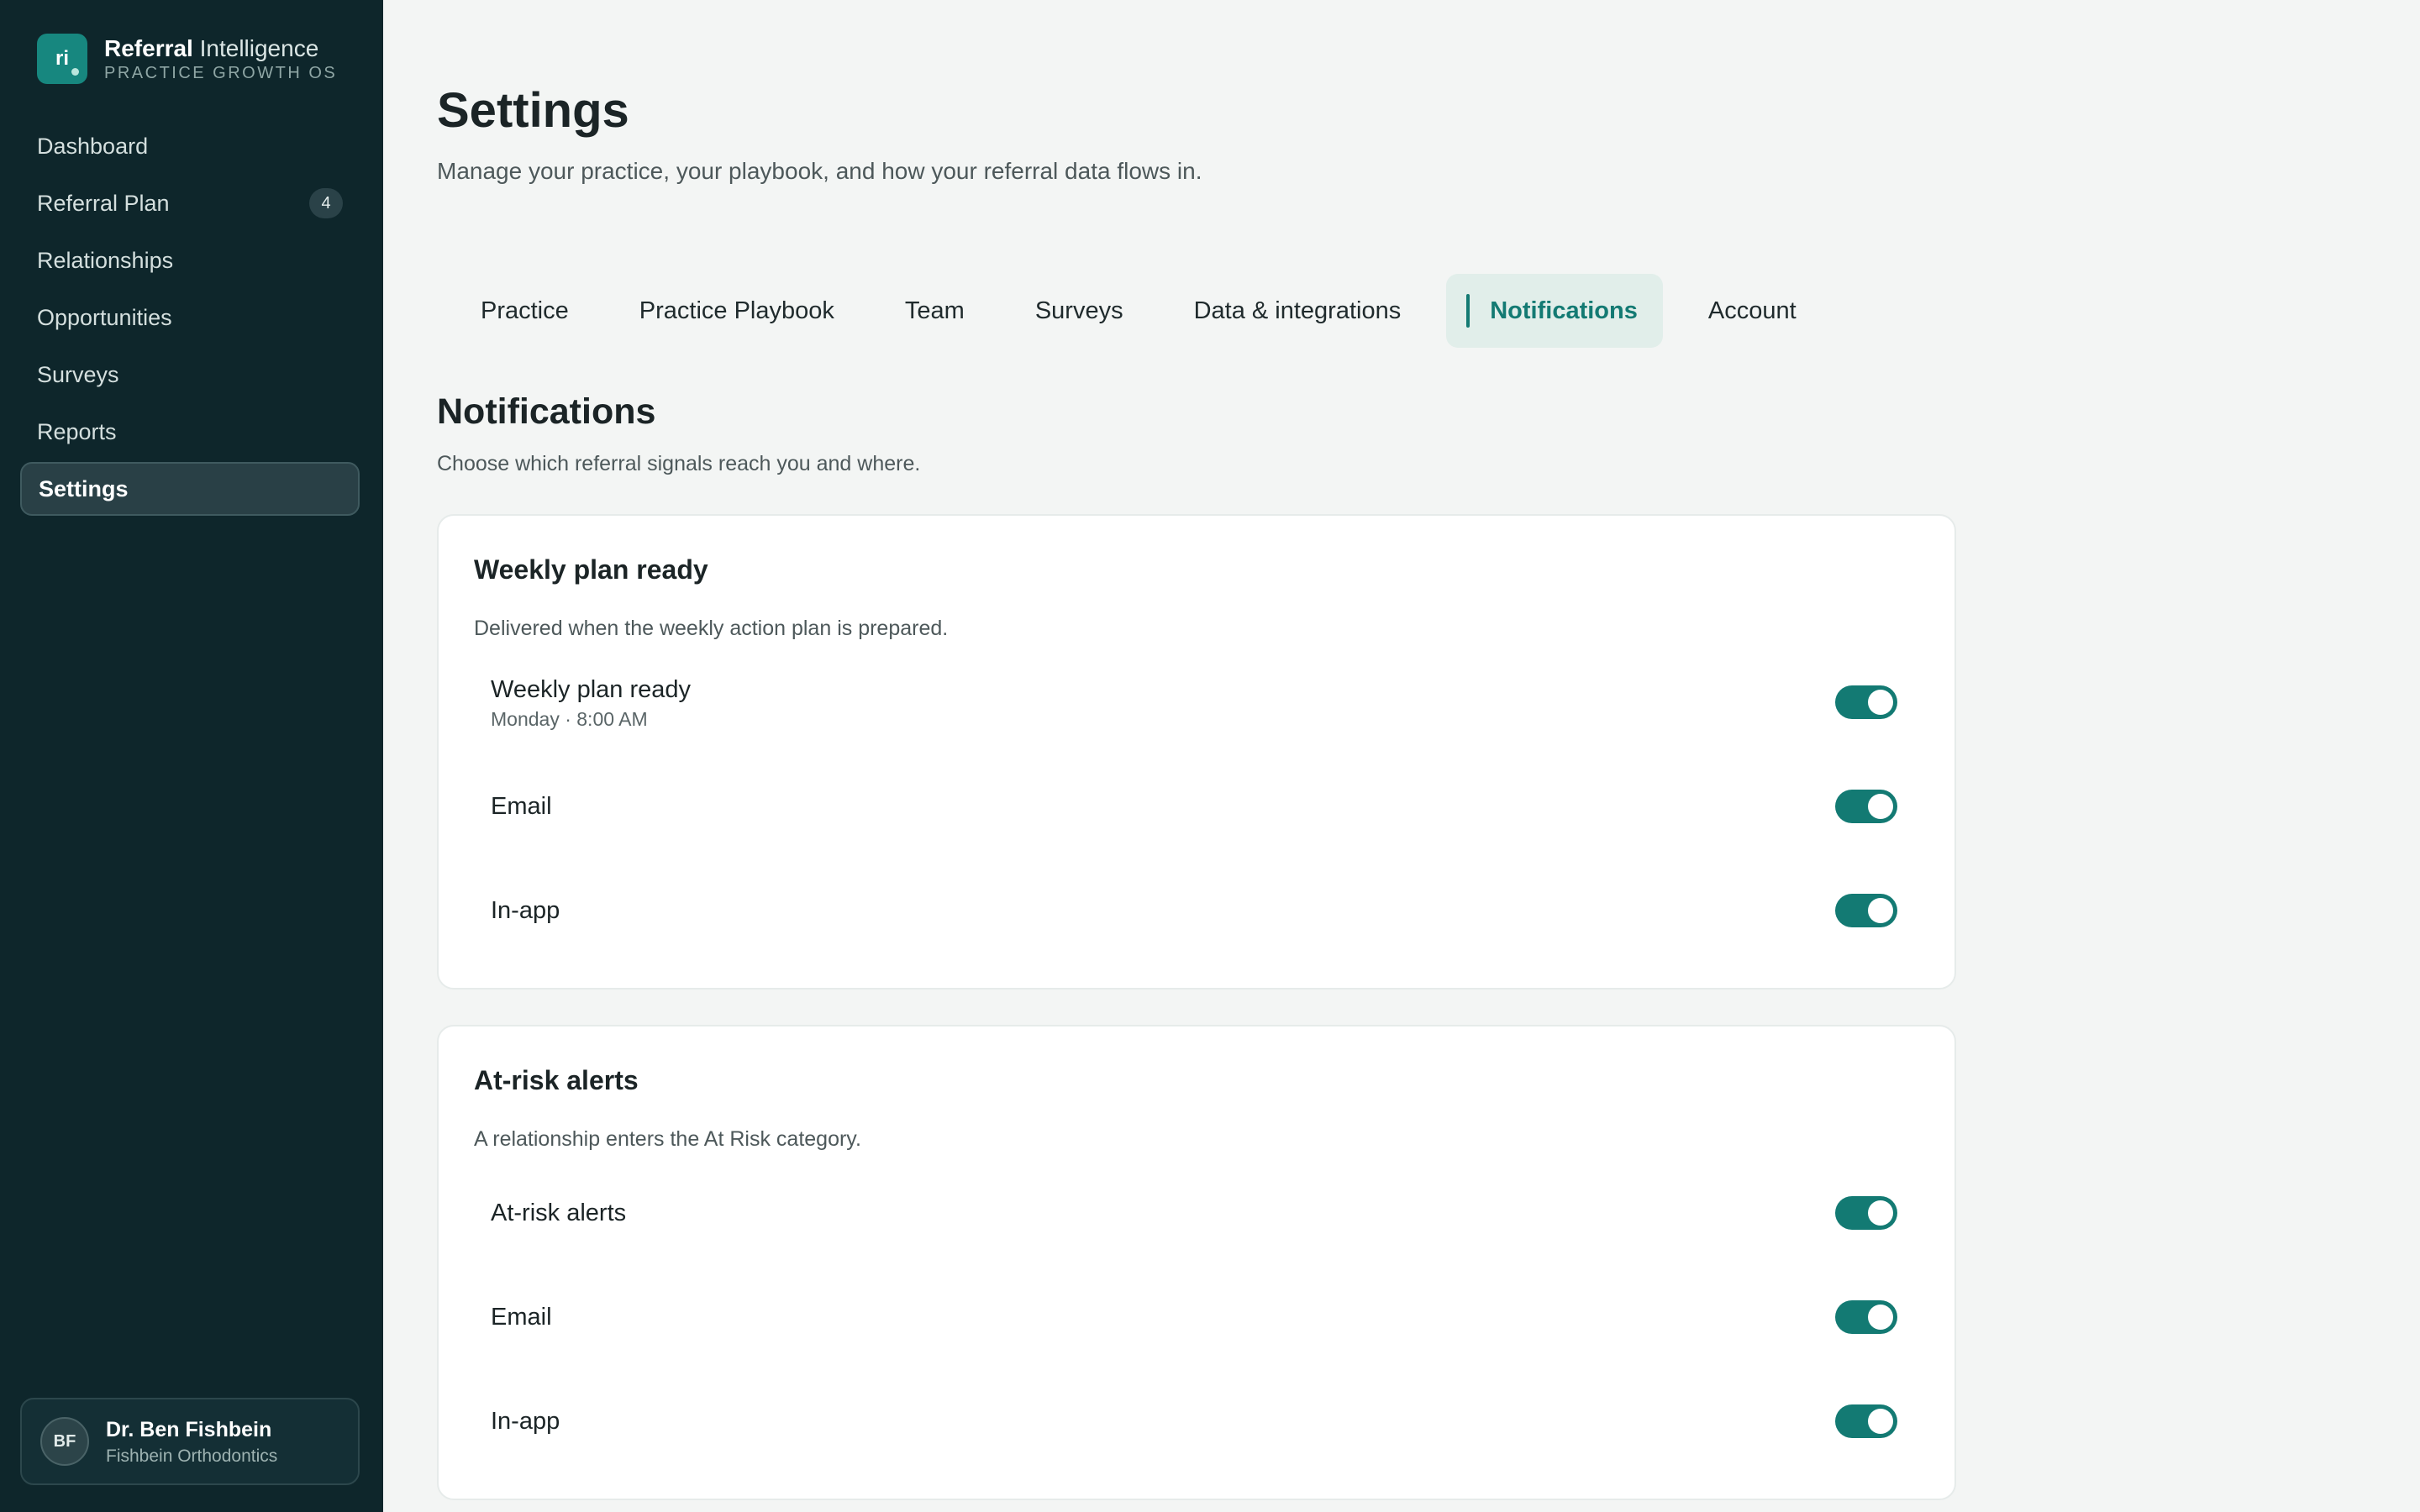  I want to click on brand-text: Referral Intelligence PRACTICE GROWTH OS, so click(220, 59).